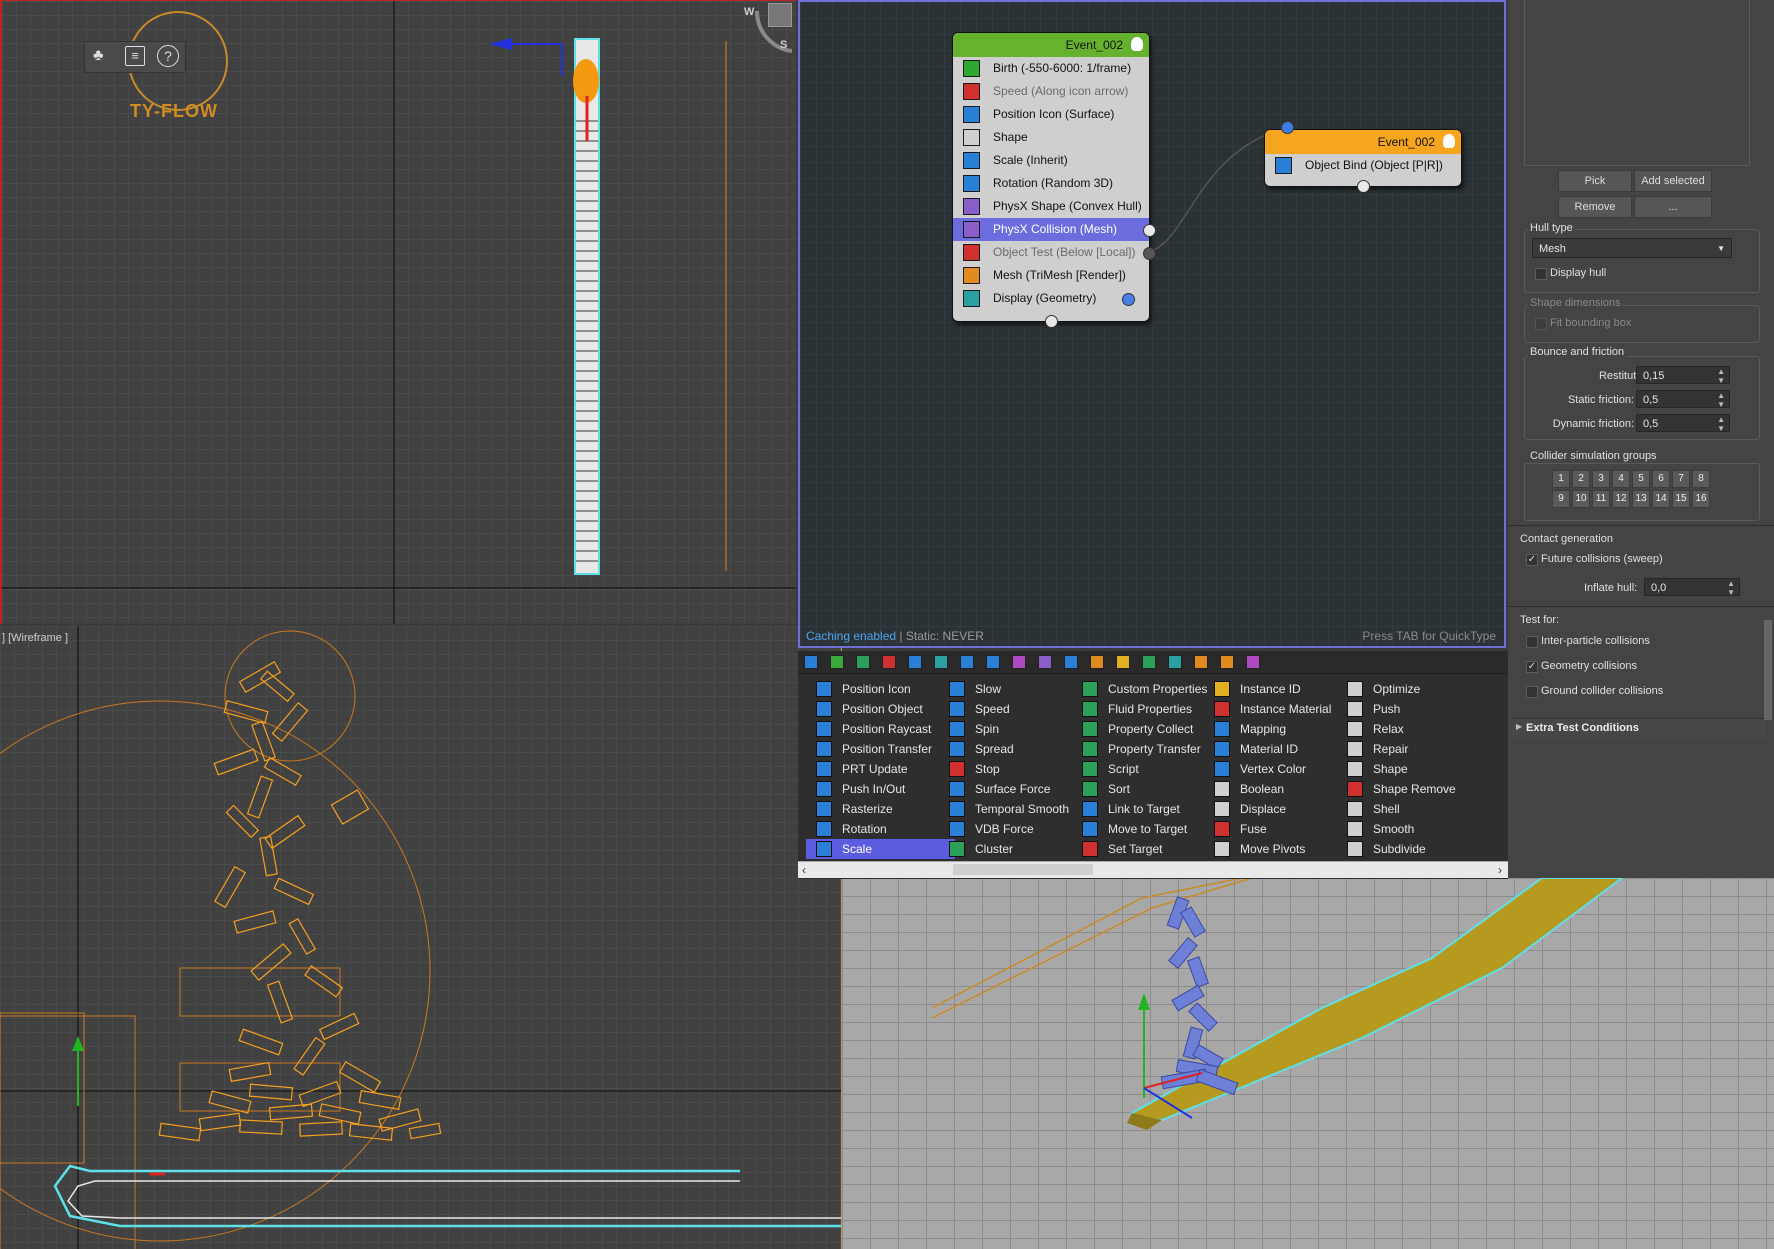 The image size is (1774, 1249). I want to click on object-test-output-pin, so click(1149, 253).